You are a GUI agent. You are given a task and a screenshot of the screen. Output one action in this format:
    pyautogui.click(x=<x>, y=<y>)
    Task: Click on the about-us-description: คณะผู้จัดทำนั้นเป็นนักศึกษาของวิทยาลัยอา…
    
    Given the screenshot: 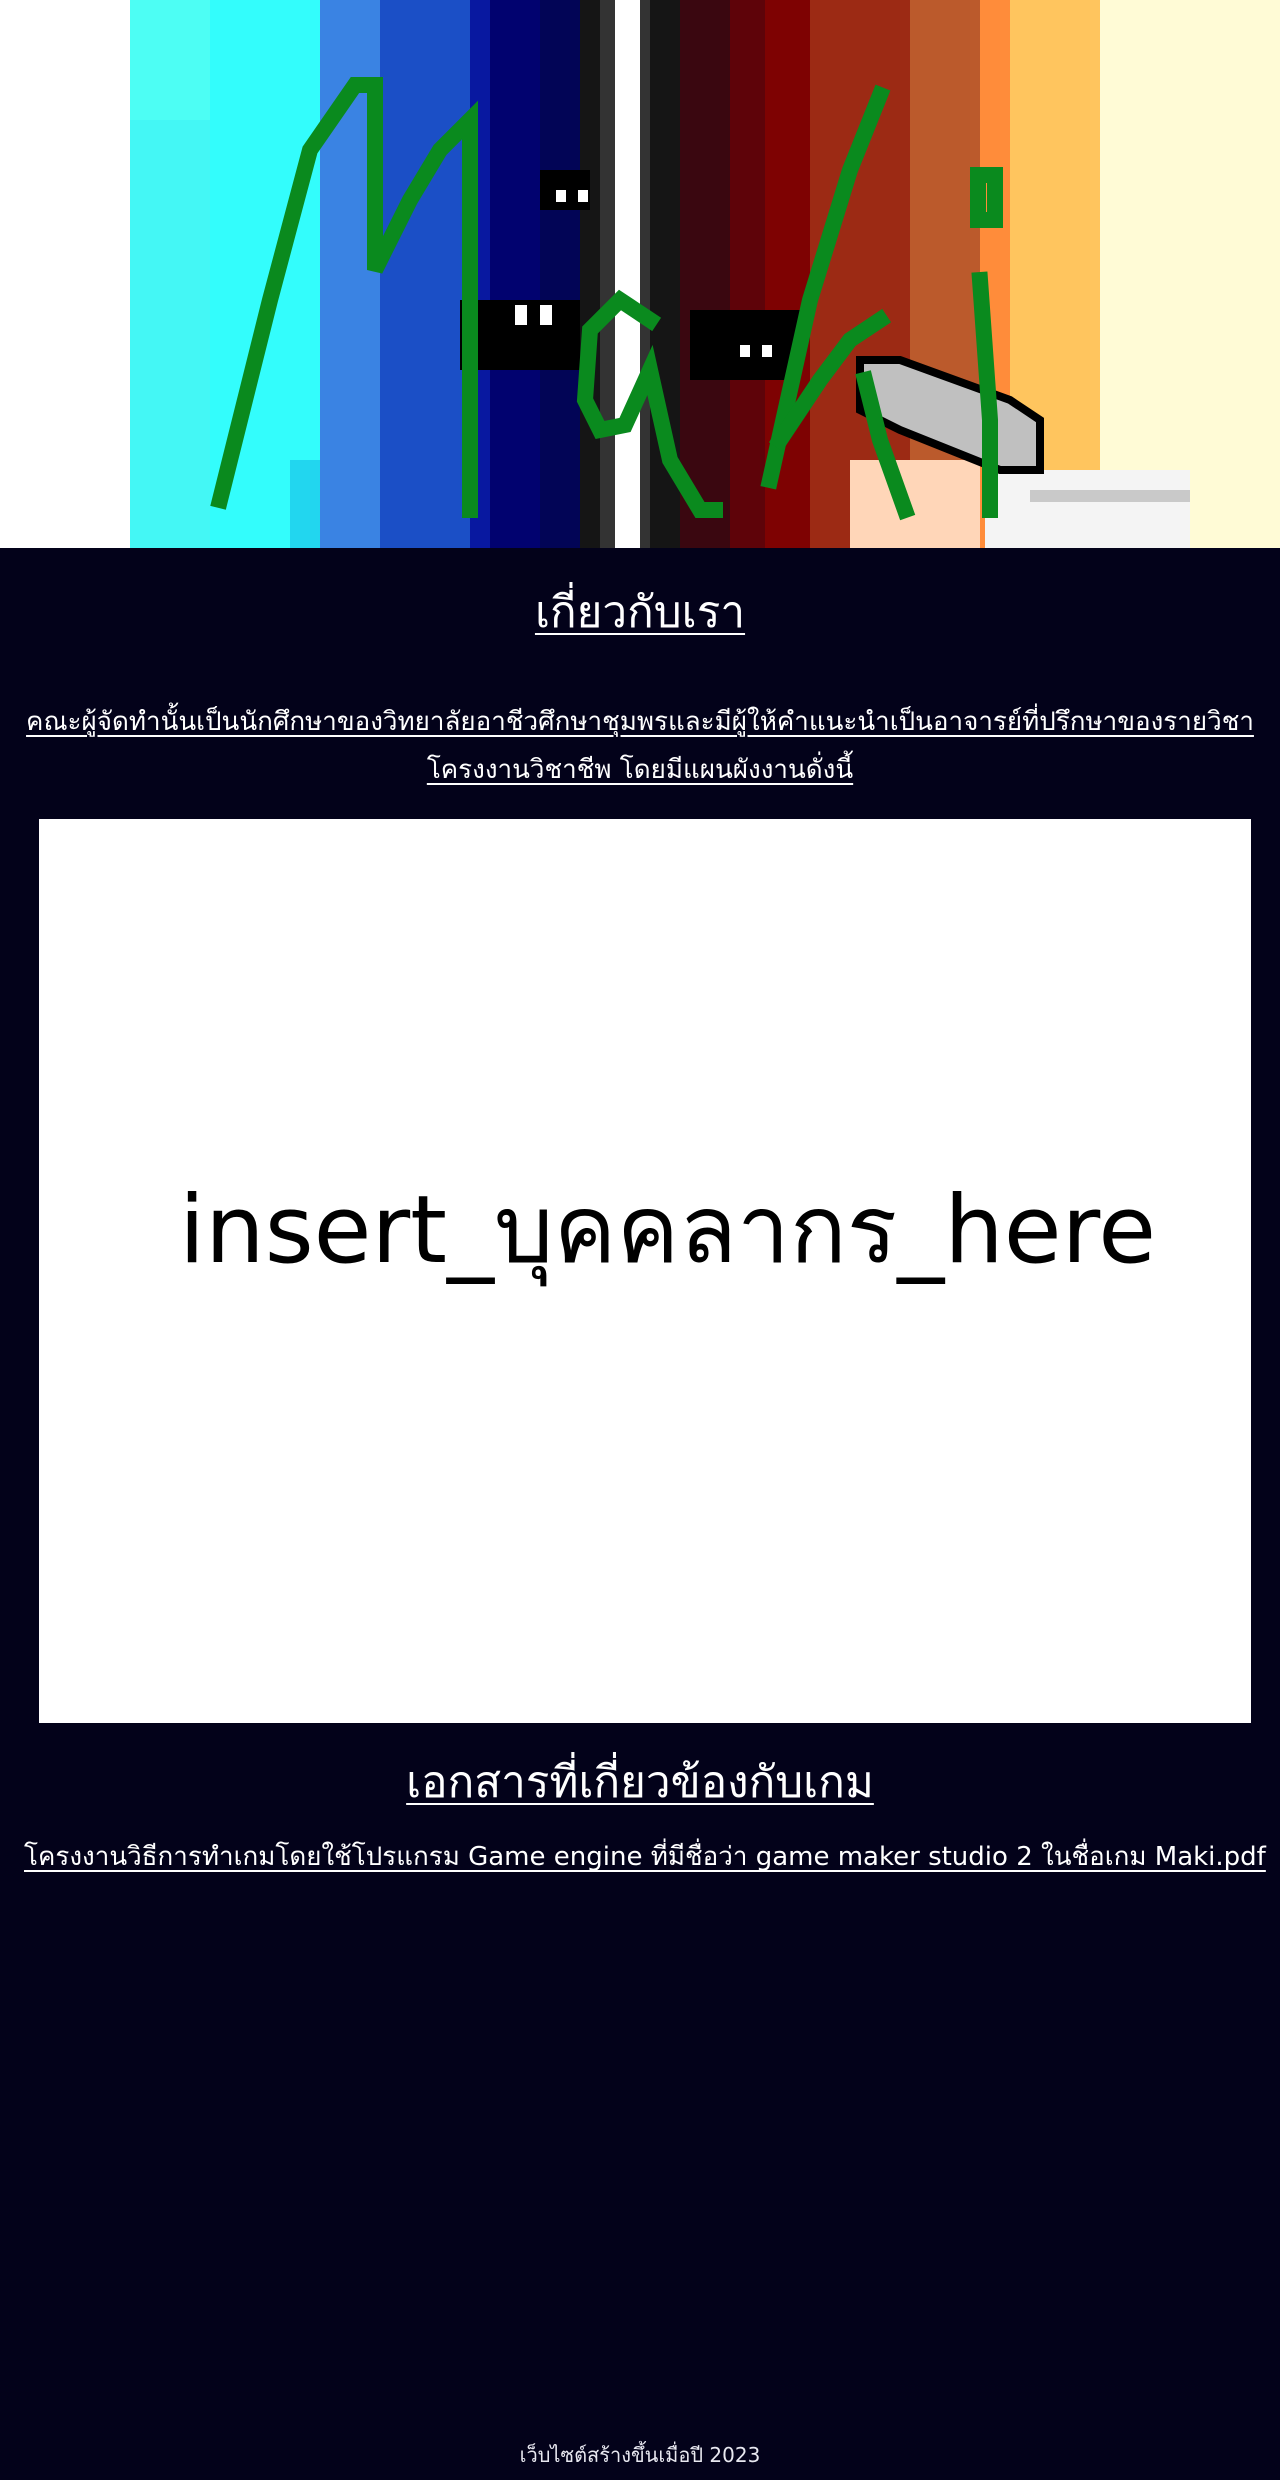 What is the action you would take?
    pyautogui.click(x=640, y=746)
    